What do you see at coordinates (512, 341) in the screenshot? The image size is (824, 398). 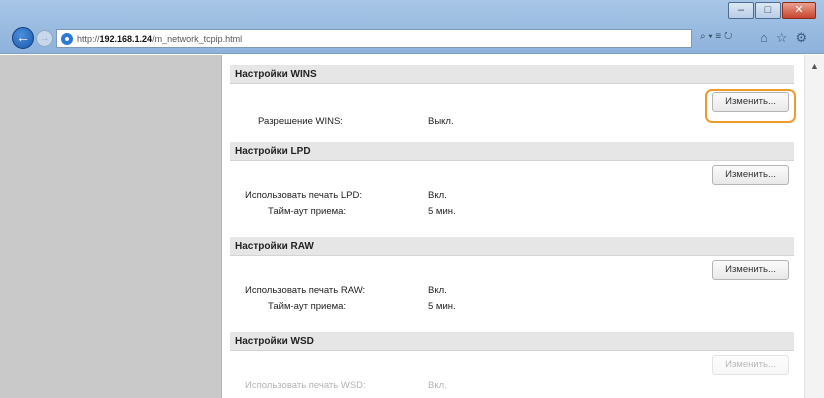 I see `section-title: Настройки WSD` at bounding box center [512, 341].